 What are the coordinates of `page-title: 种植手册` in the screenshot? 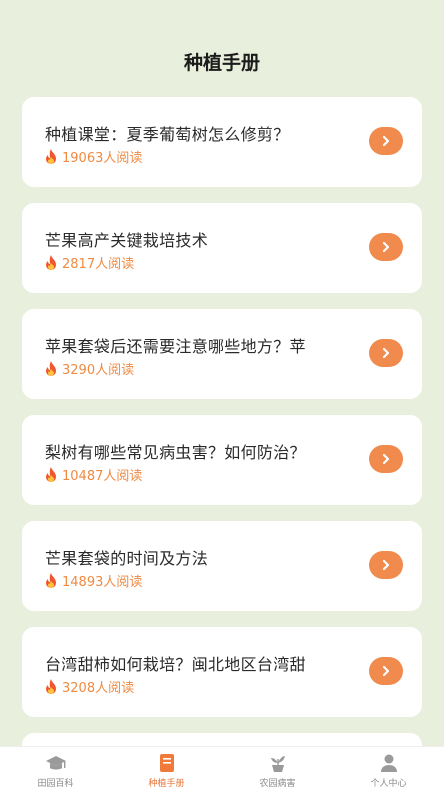 It's located at (221, 63).